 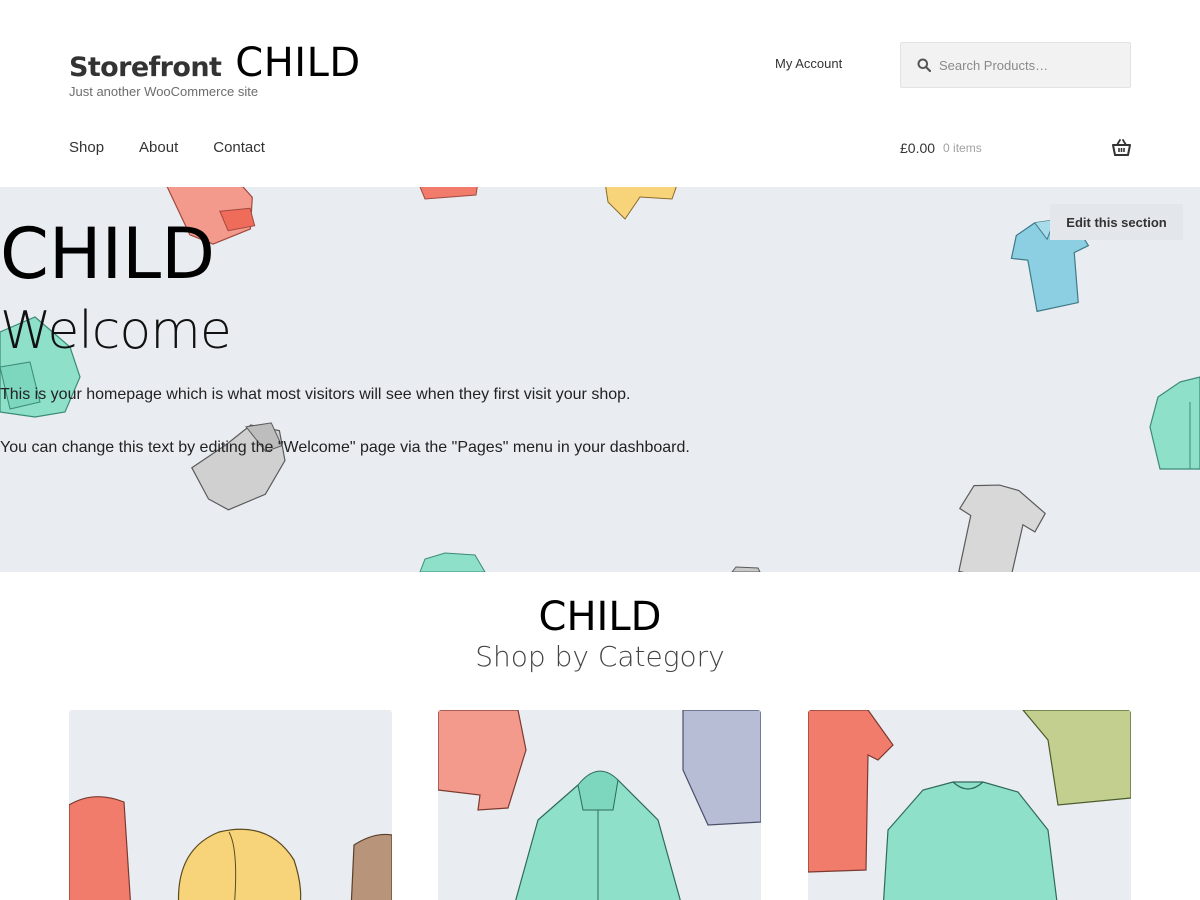 I want to click on site-brand: Storefront, so click(x=145, y=67).